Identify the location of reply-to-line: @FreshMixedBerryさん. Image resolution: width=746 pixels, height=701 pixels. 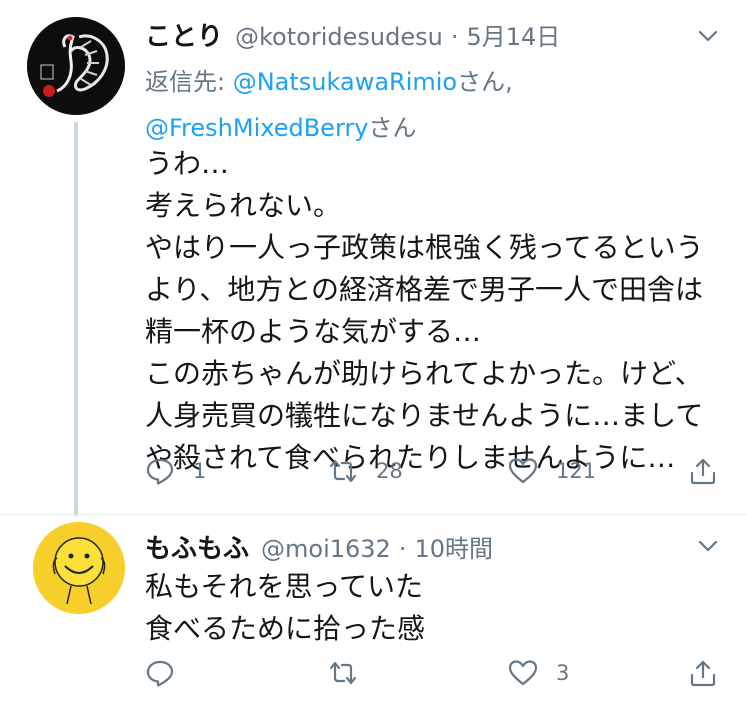
(280, 125).